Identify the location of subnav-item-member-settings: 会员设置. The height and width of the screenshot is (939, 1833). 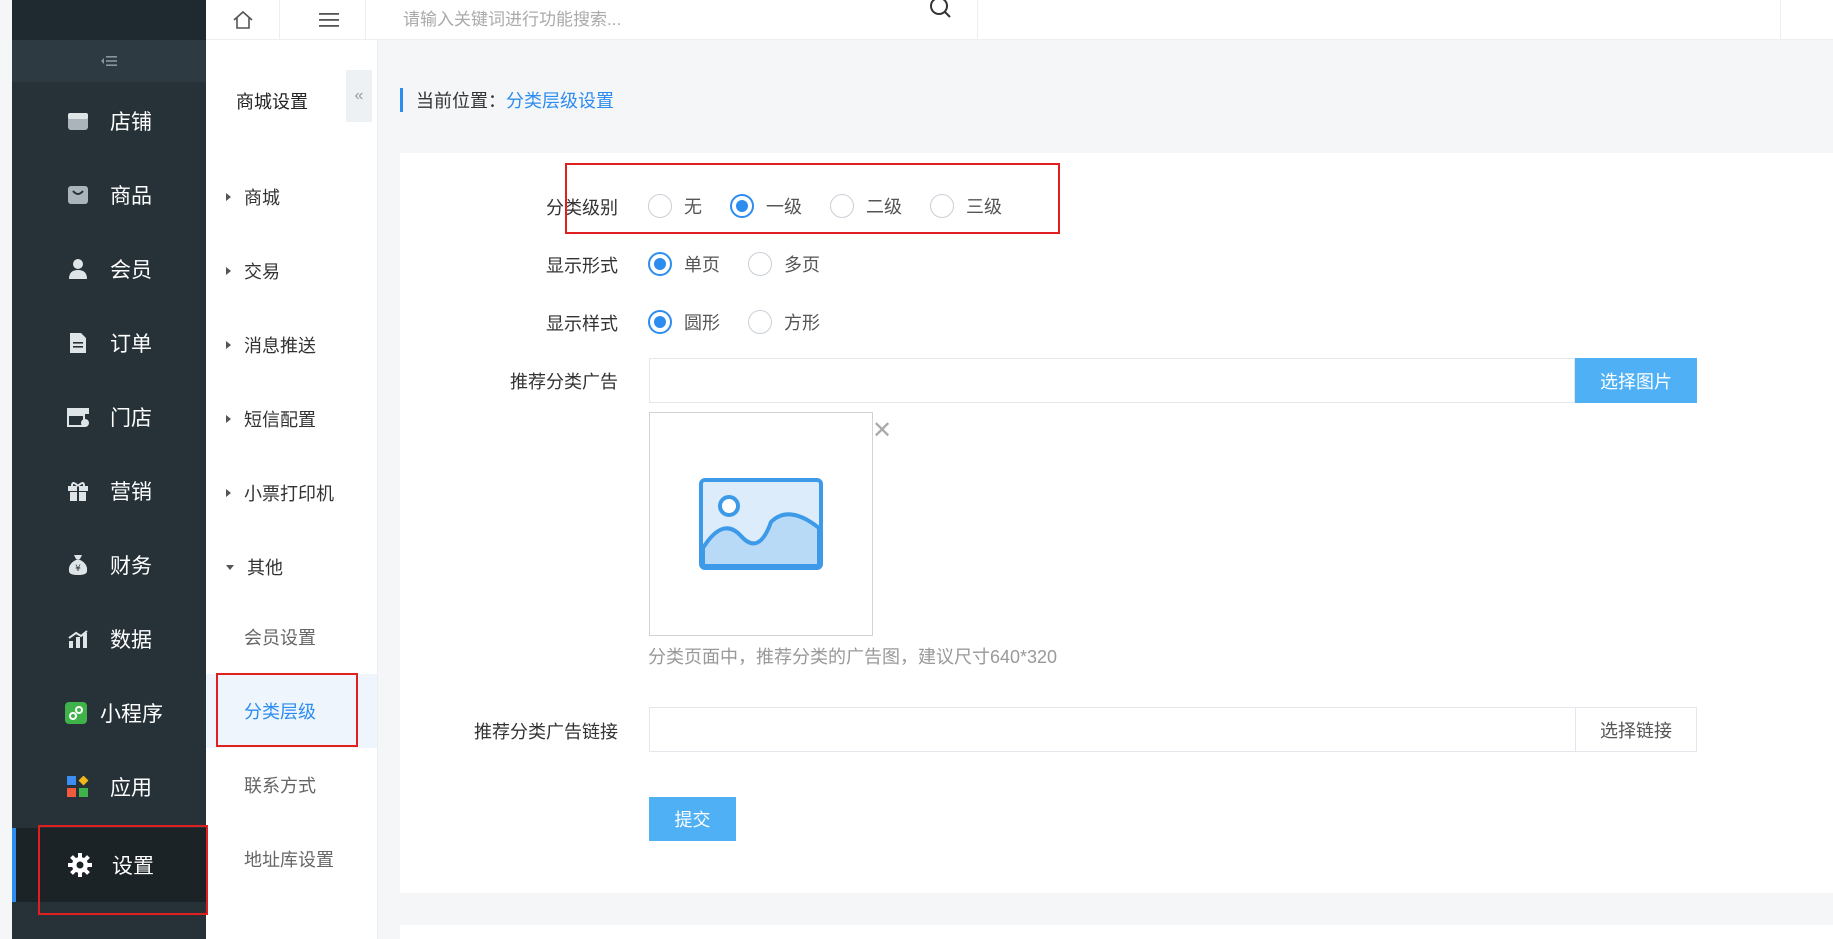
(291, 637).